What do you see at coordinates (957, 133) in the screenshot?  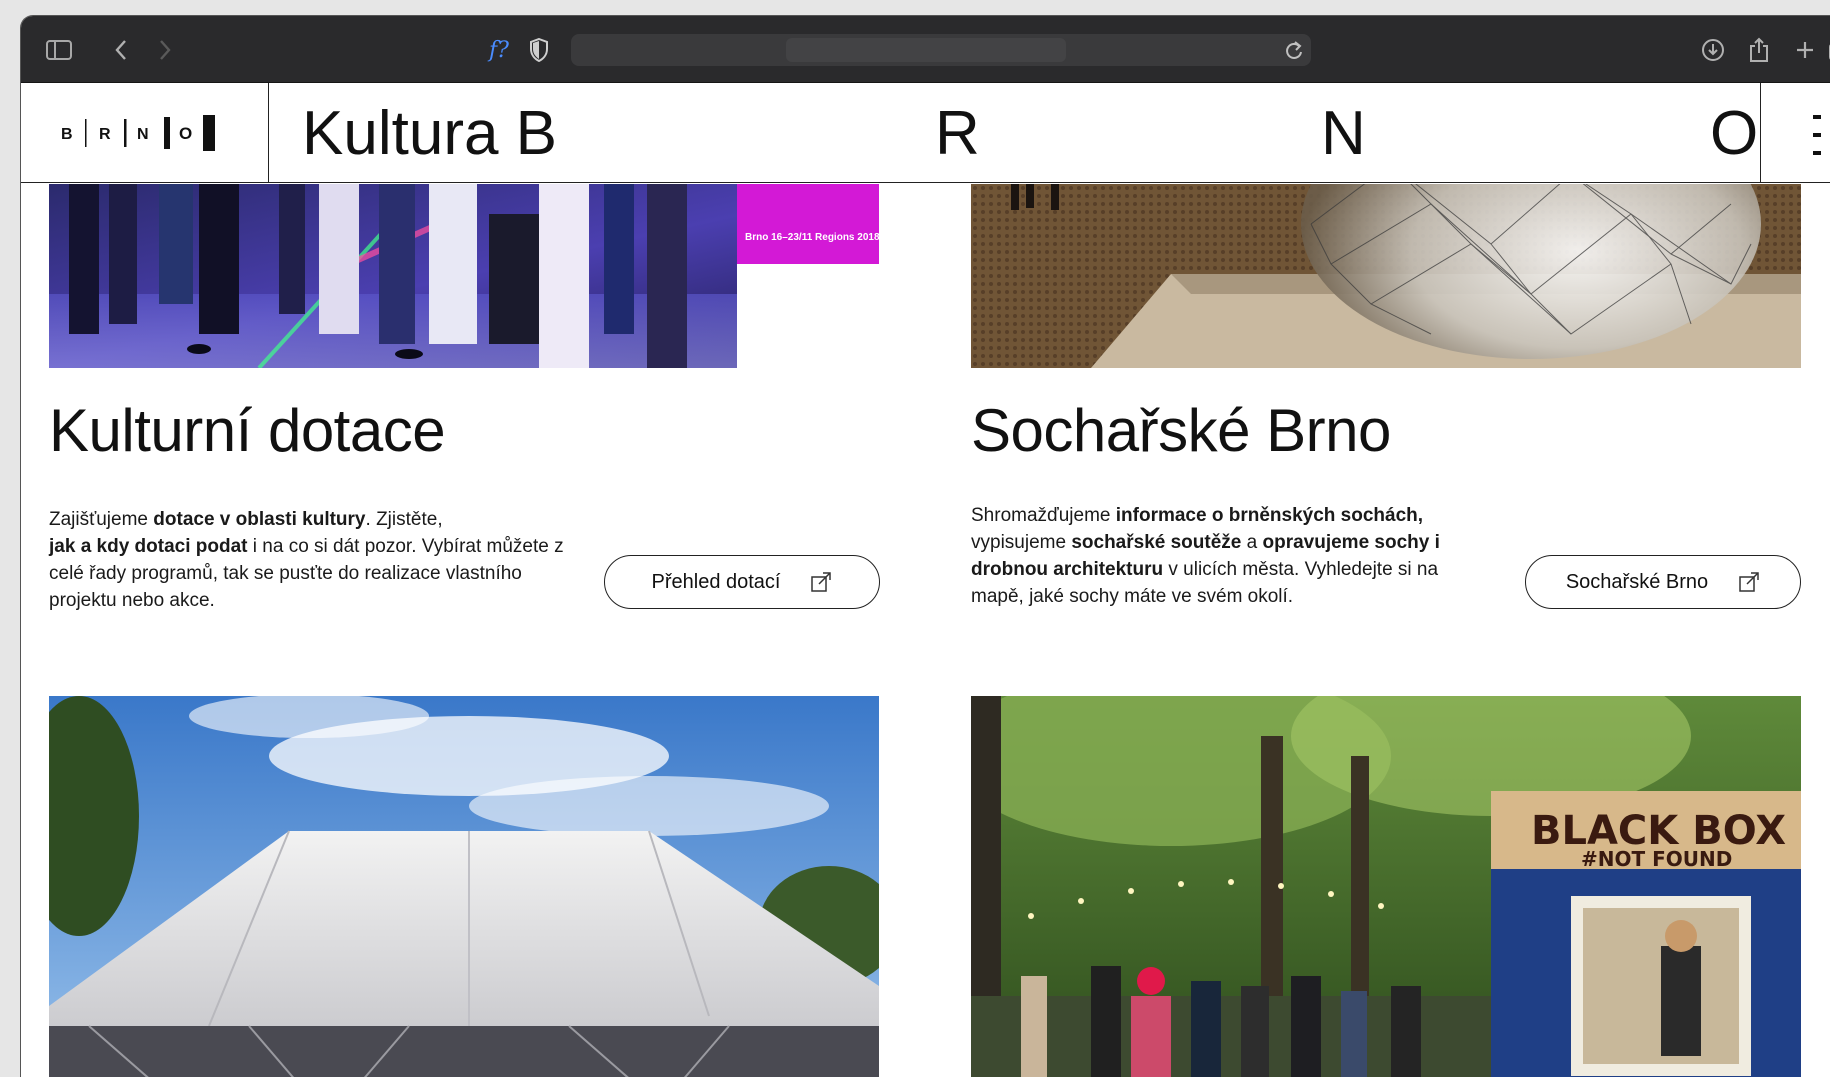 I see `title-letter-r: R` at bounding box center [957, 133].